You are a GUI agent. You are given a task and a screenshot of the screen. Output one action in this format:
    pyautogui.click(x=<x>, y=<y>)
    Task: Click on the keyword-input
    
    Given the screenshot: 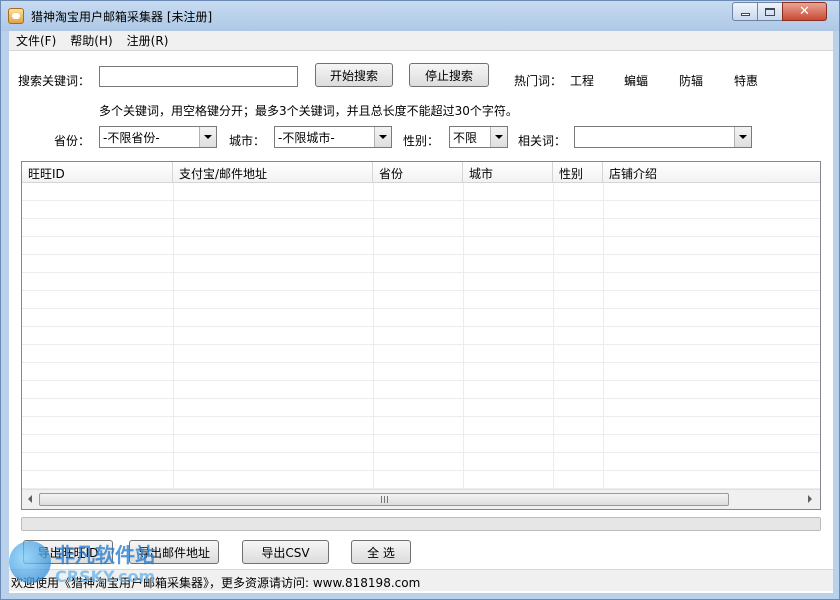 What is the action you would take?
    pyautogui.click(x=198, y=76)
    